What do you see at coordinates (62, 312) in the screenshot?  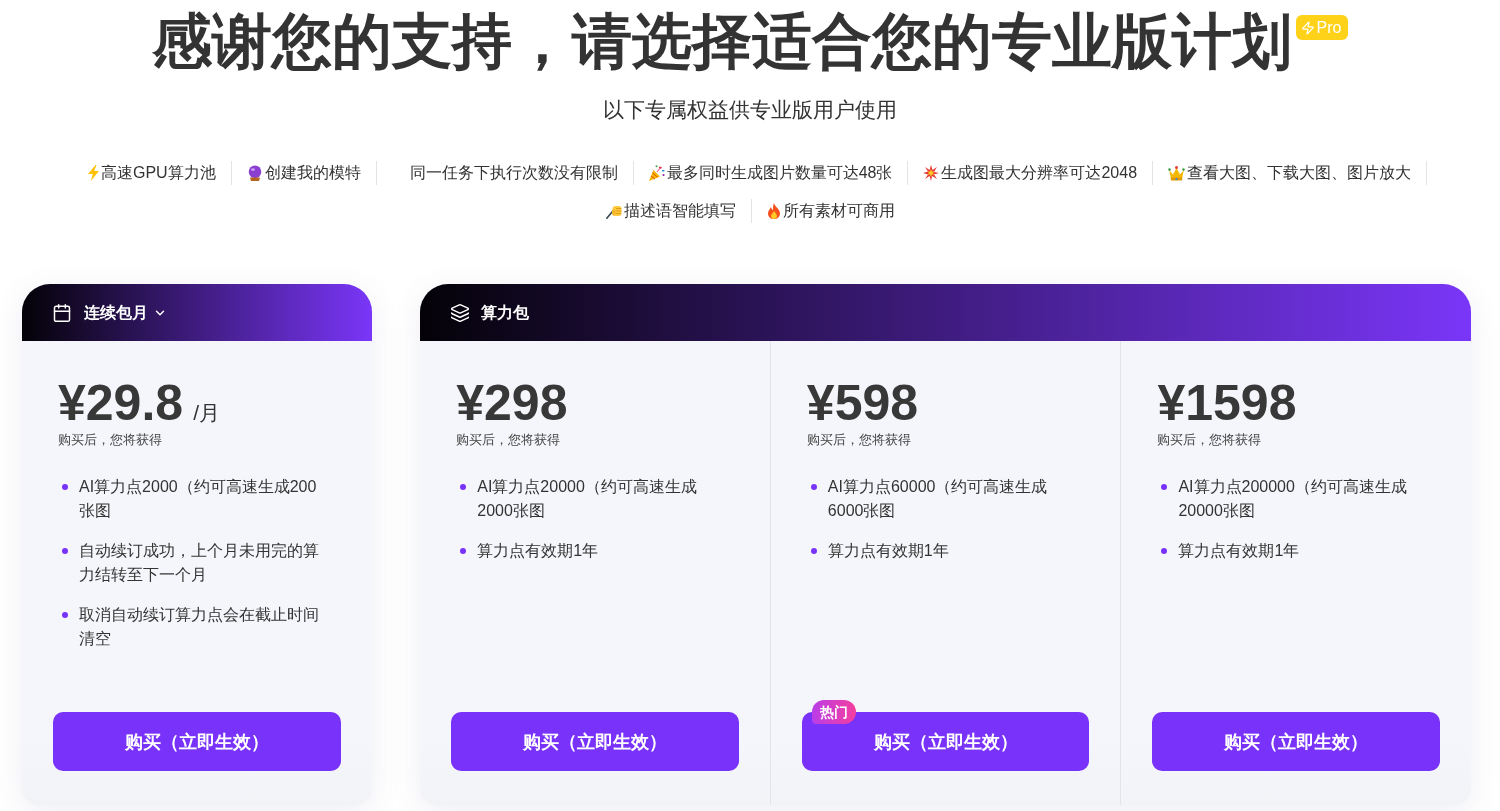 I see `calendar-icon` at bounding box center [62, 312].